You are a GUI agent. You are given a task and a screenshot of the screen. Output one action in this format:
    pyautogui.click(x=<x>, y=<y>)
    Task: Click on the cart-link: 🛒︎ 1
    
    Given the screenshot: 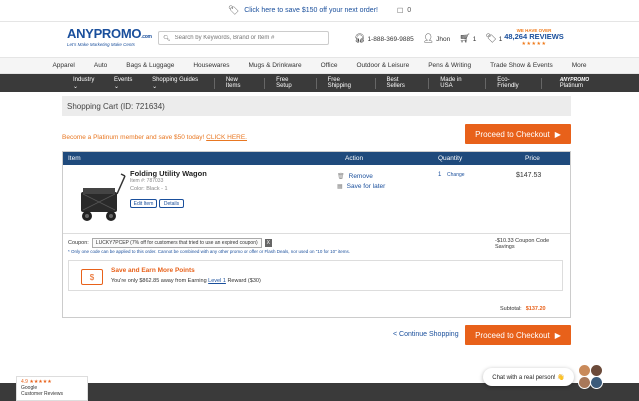 What is the action you would take?
    pyautogui.click(x=467, y=38)
    